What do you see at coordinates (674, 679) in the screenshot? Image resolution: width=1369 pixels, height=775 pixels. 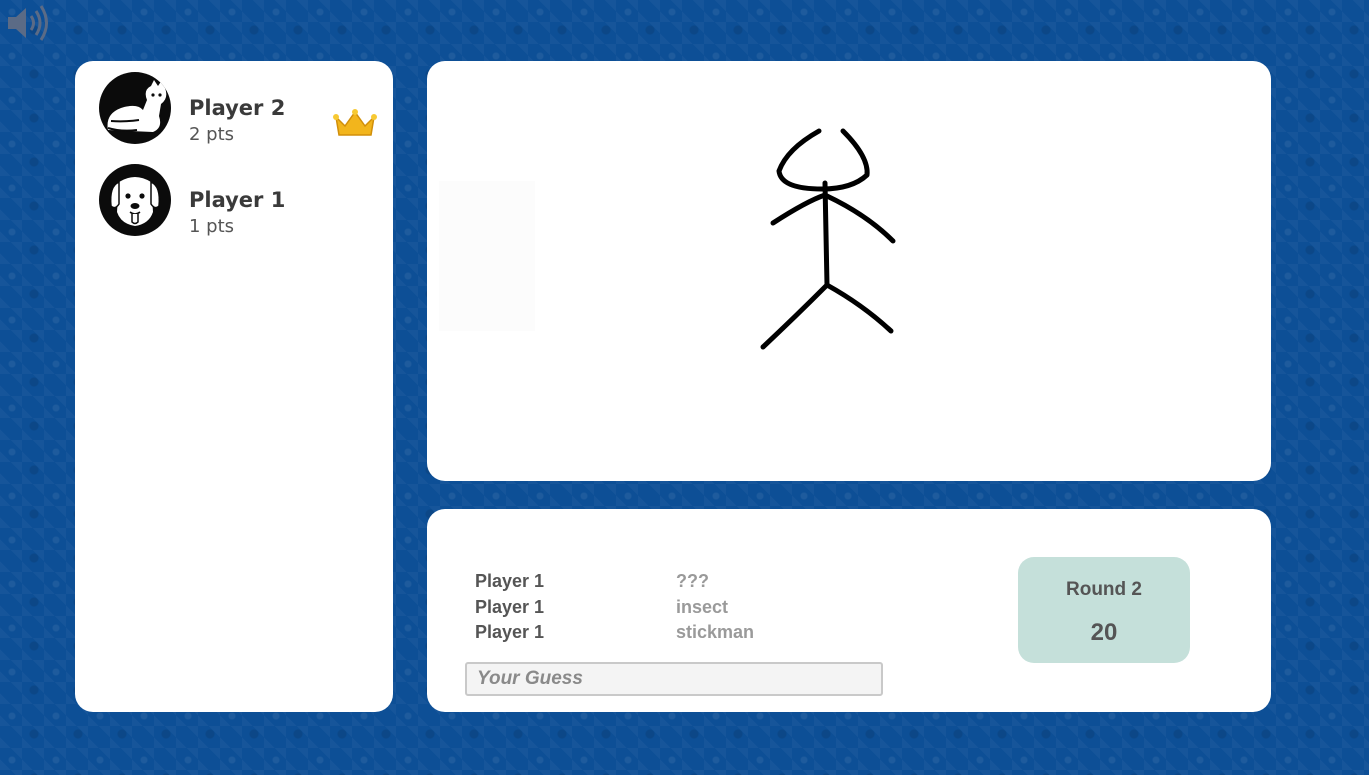 I see `guess-input` at bounding box center [674, 679].